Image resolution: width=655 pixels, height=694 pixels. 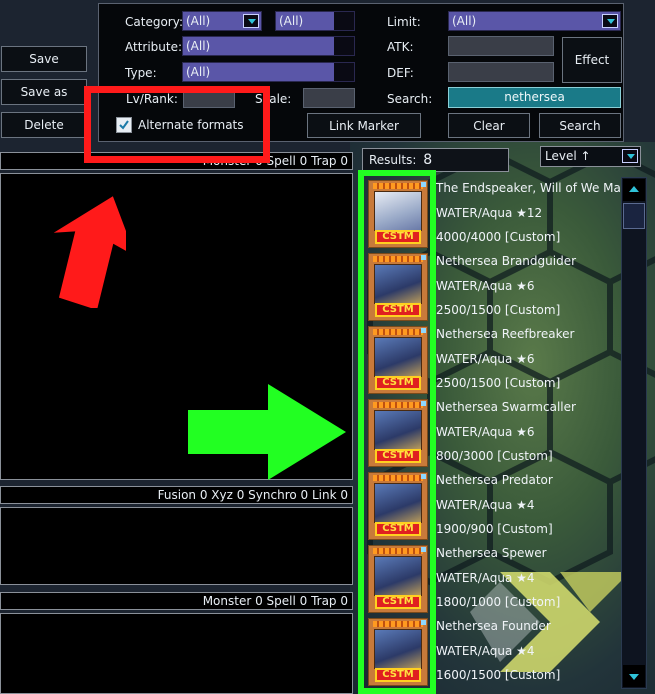 What do you see at coordinates (315, 21) in the screenshot?
I see `category-sub-select: (All)` at bounding box center [315, 21].